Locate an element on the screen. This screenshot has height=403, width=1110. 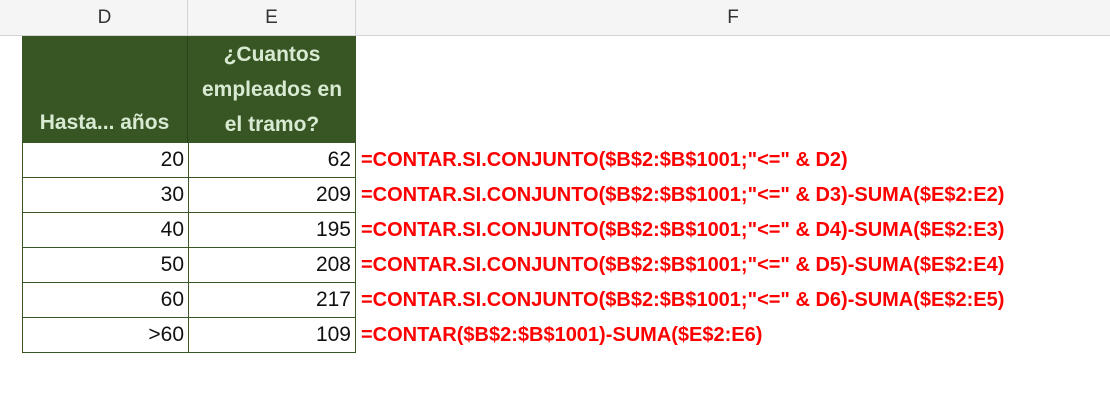
cell-d7: >60 is located at coordinates (105, 335).